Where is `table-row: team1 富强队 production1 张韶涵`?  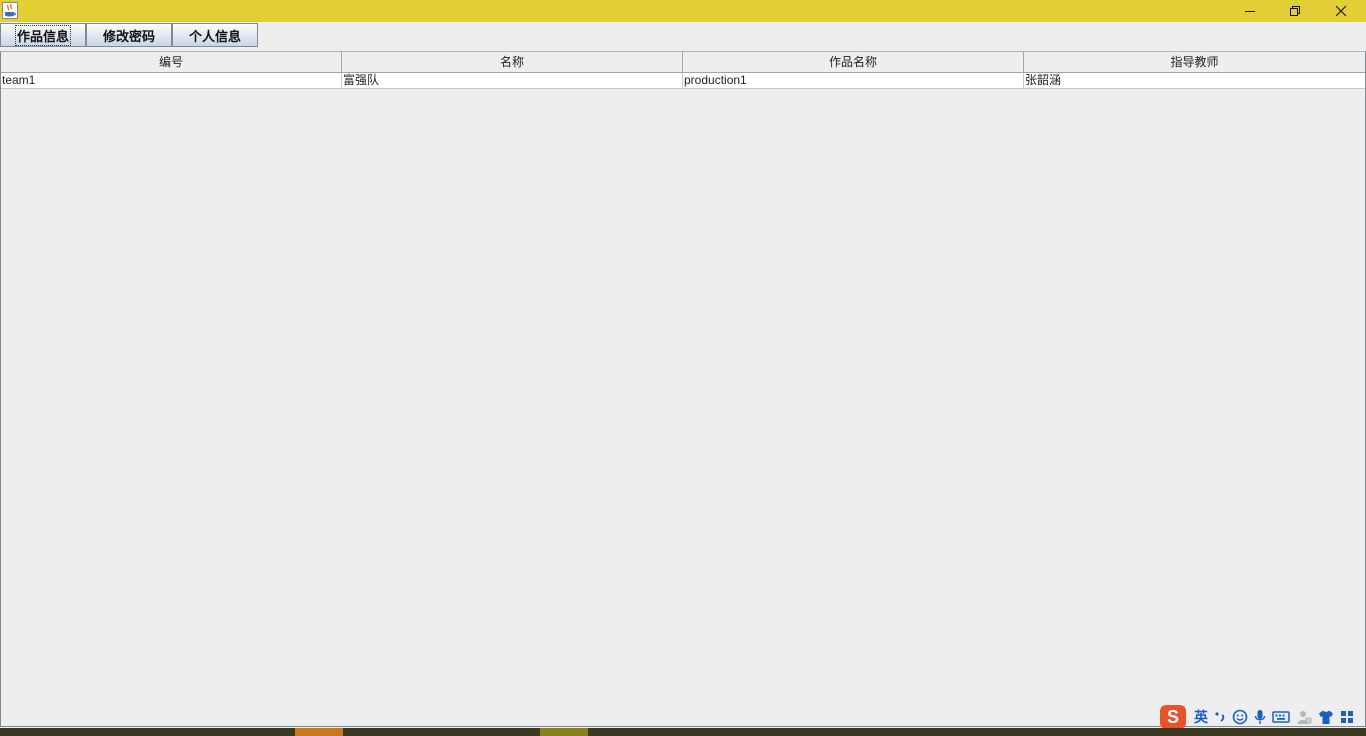 table-row: team1 富强队 production1 张韶涵 is located at coordinates (683, 81).